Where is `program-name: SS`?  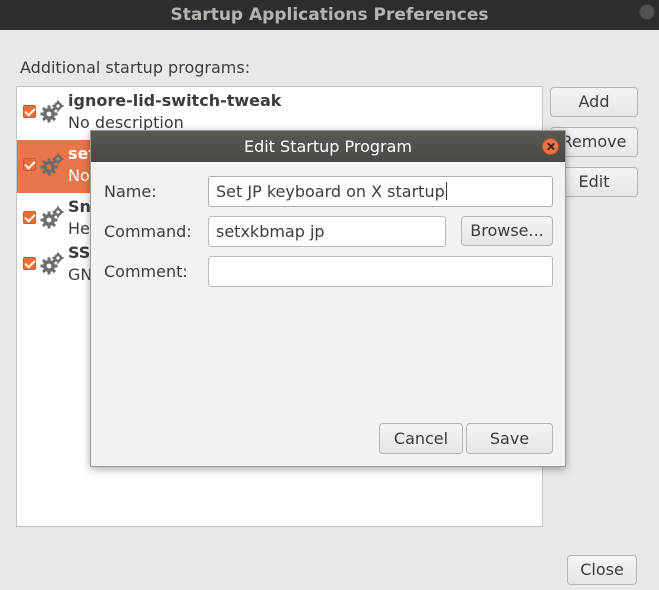 program-name: SS is located at coordinates (79, 252).